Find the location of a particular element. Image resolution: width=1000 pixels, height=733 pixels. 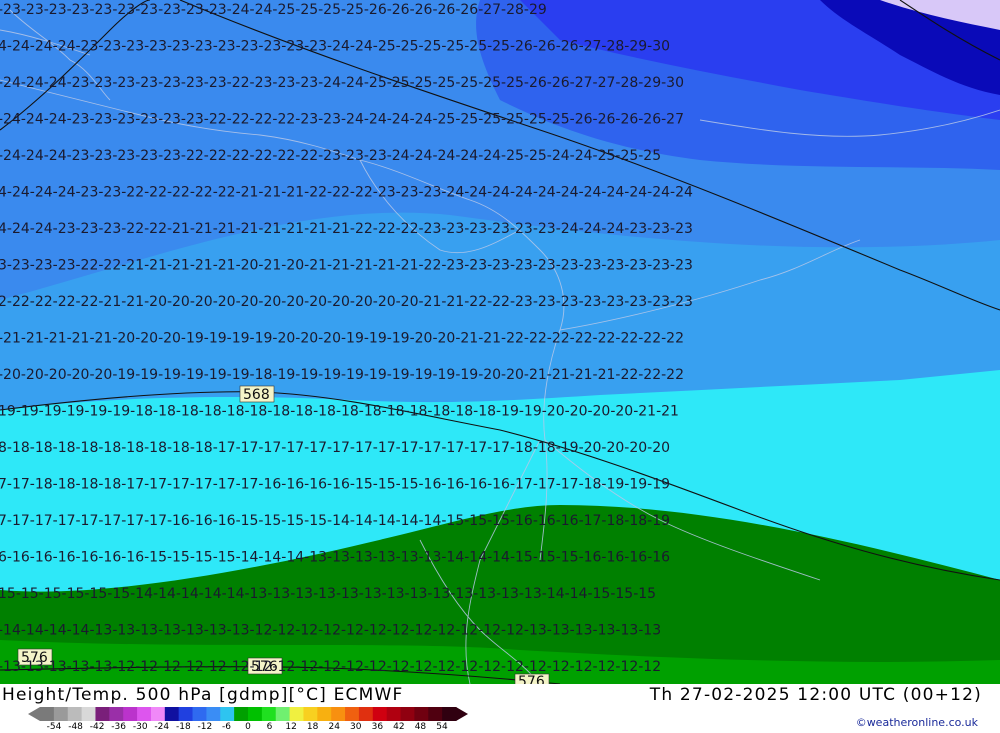

scale-tick-label: 42 is located at coordinates (399, 727).